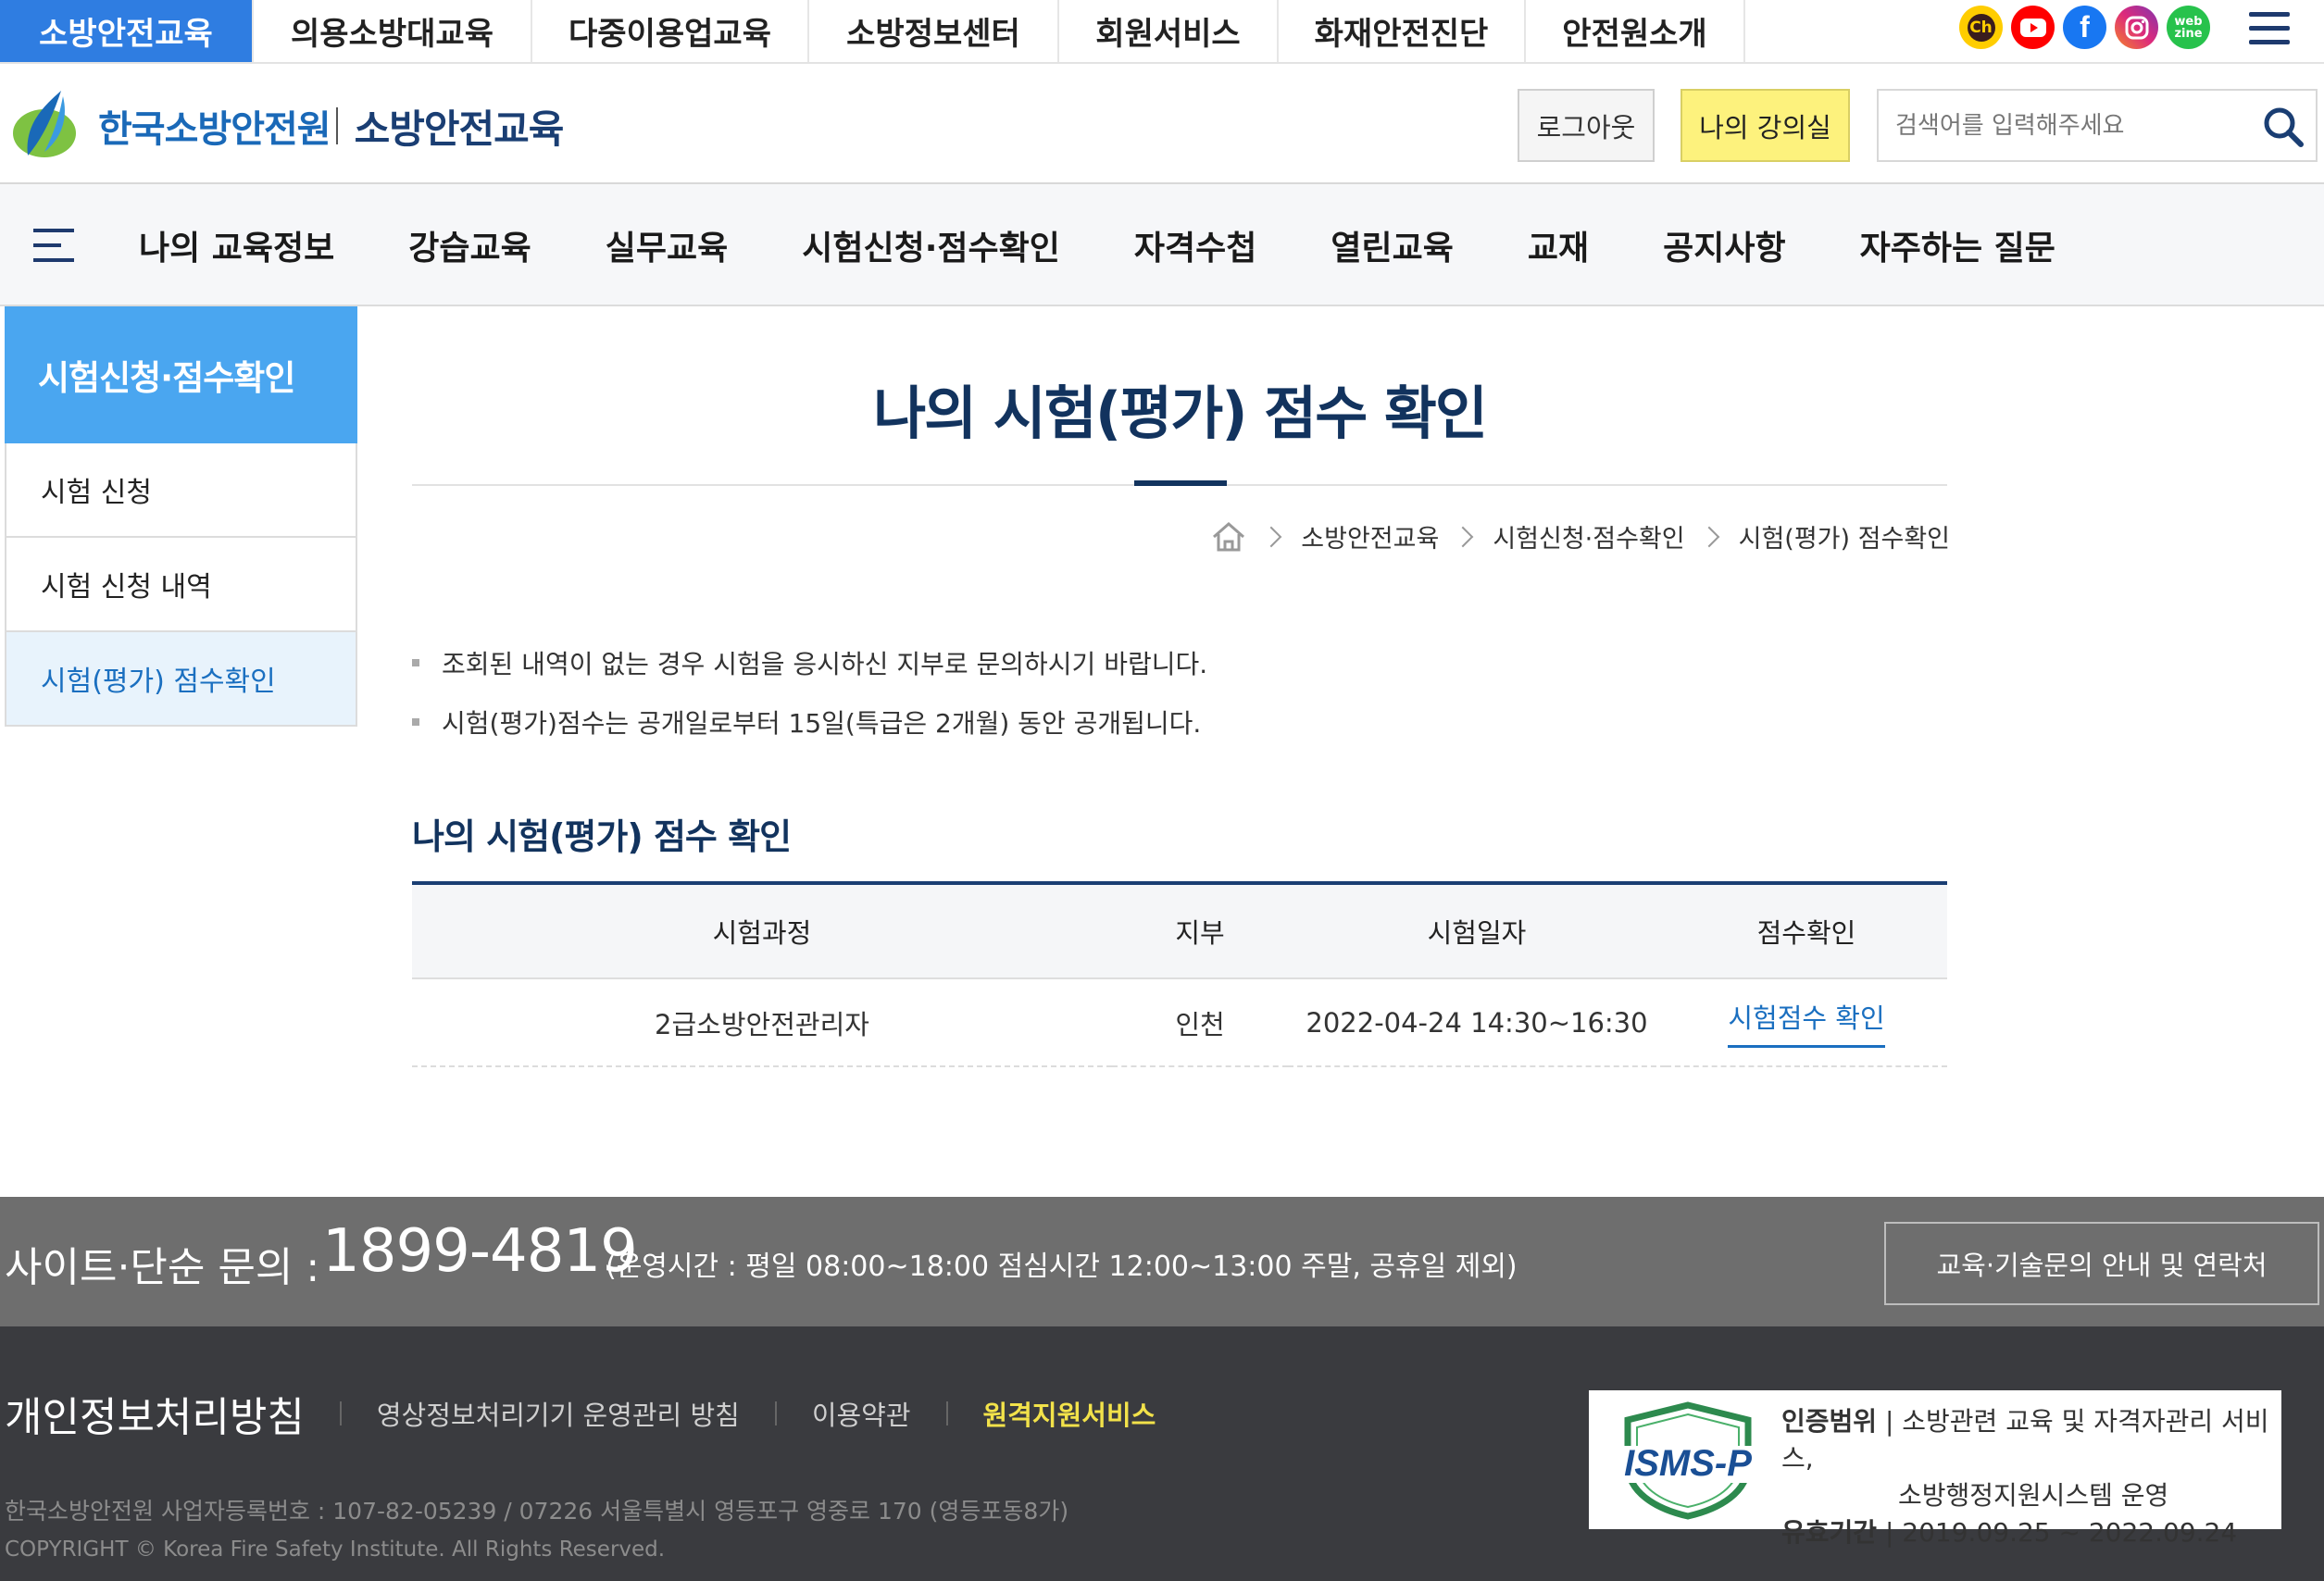 The width and height of the screenshot is (2324, 1581). What do you see at coordinates (1200, 933) in the screenshot?
I see `column-header-branch: 지부` at bounding box center [1200, 933].